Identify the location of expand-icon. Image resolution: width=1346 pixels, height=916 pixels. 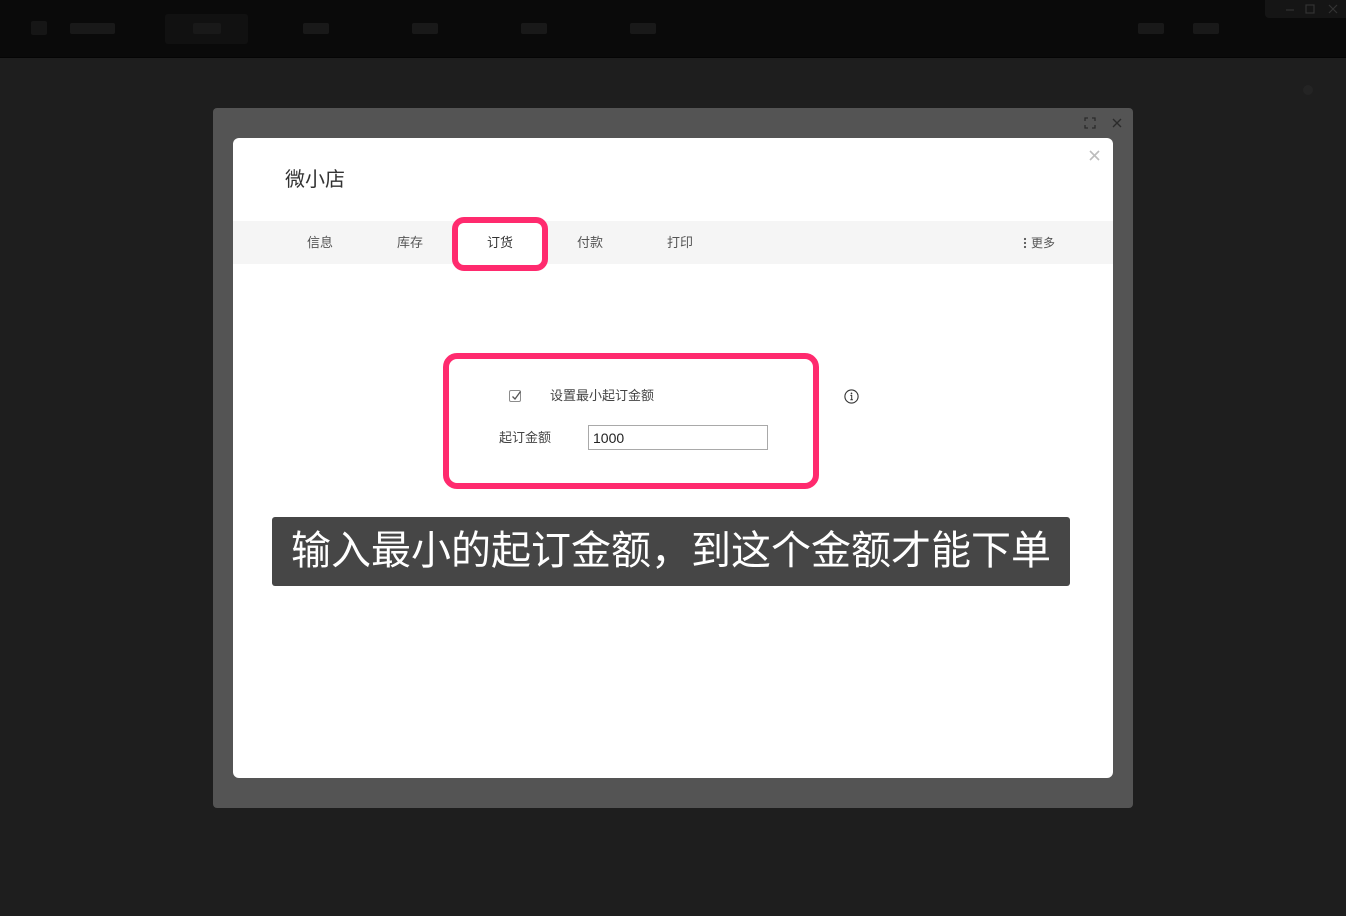
(1090, 123).